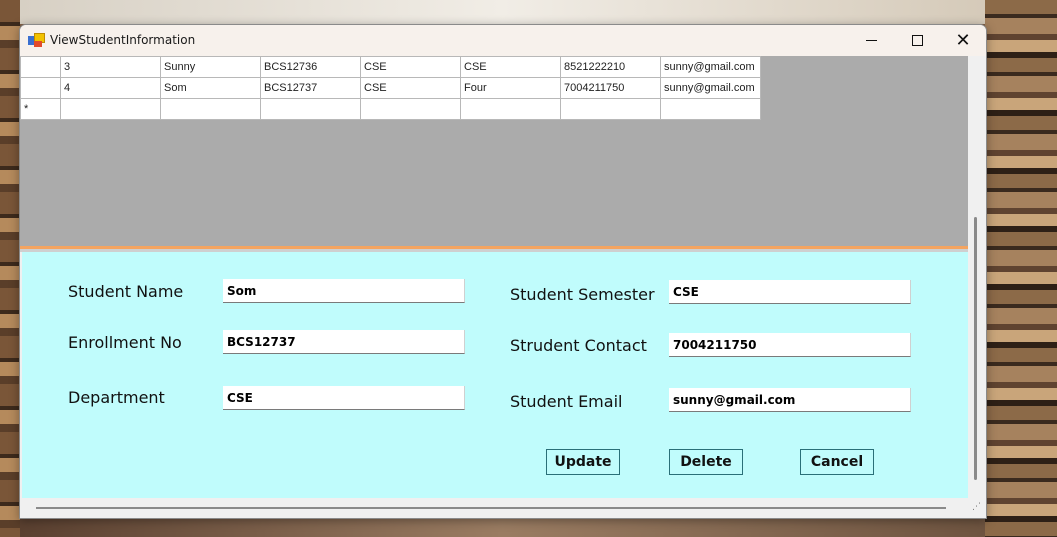 The height and width of the screenshot is (537, 1057). Describe the element at coordinates (583, 462) in the screenshot. I see `update-button: Update` at that location.